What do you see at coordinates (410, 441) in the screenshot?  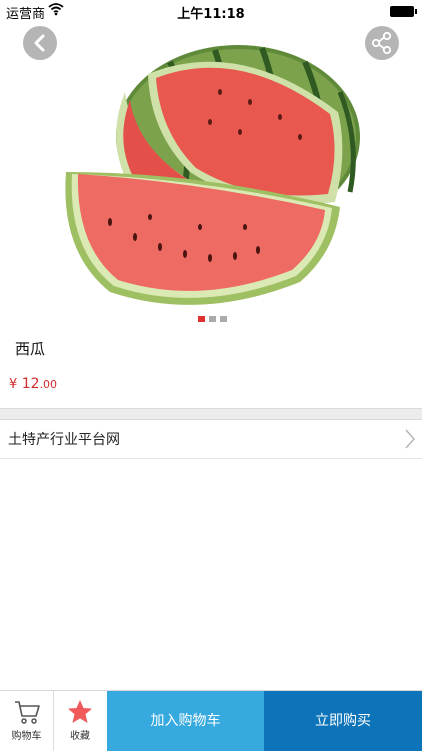 I see `chevron-right-icon` at bounding box center [410, 441].